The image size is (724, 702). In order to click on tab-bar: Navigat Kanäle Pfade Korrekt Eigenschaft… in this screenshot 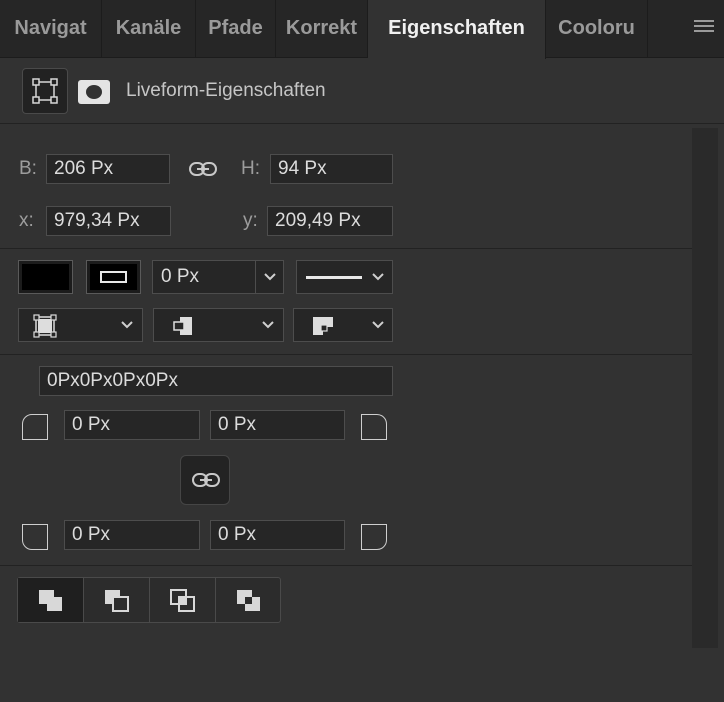, I will do `click(362, 29)`.